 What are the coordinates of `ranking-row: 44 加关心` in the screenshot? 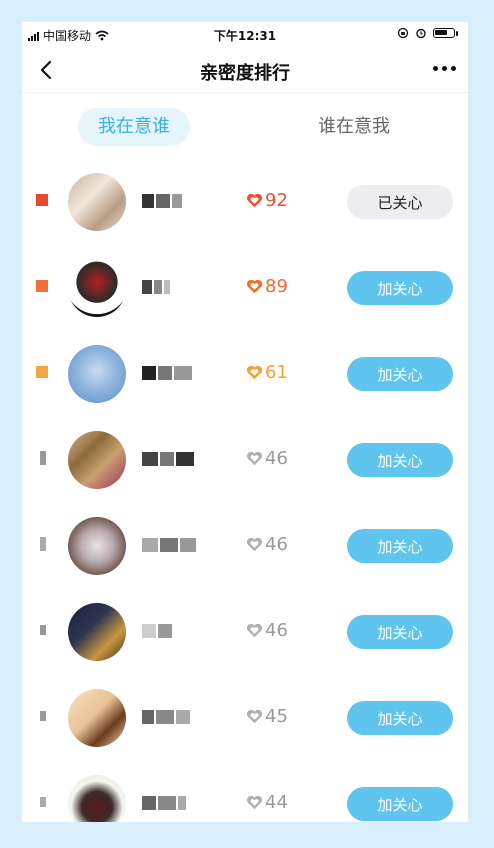 It's located at (245, 792).